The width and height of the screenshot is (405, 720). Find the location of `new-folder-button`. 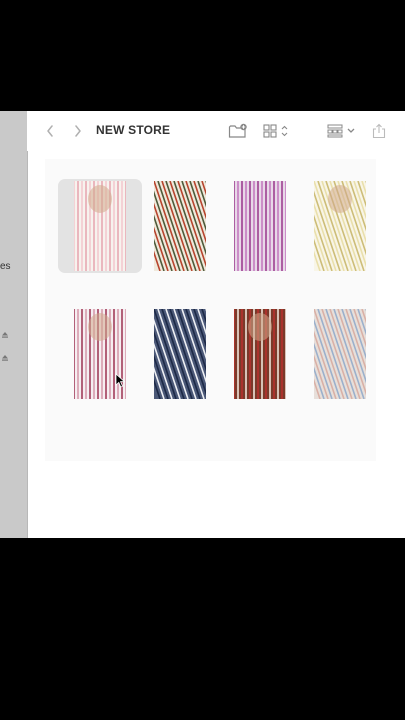

new-folder-button is located at coordinates (238, 131).